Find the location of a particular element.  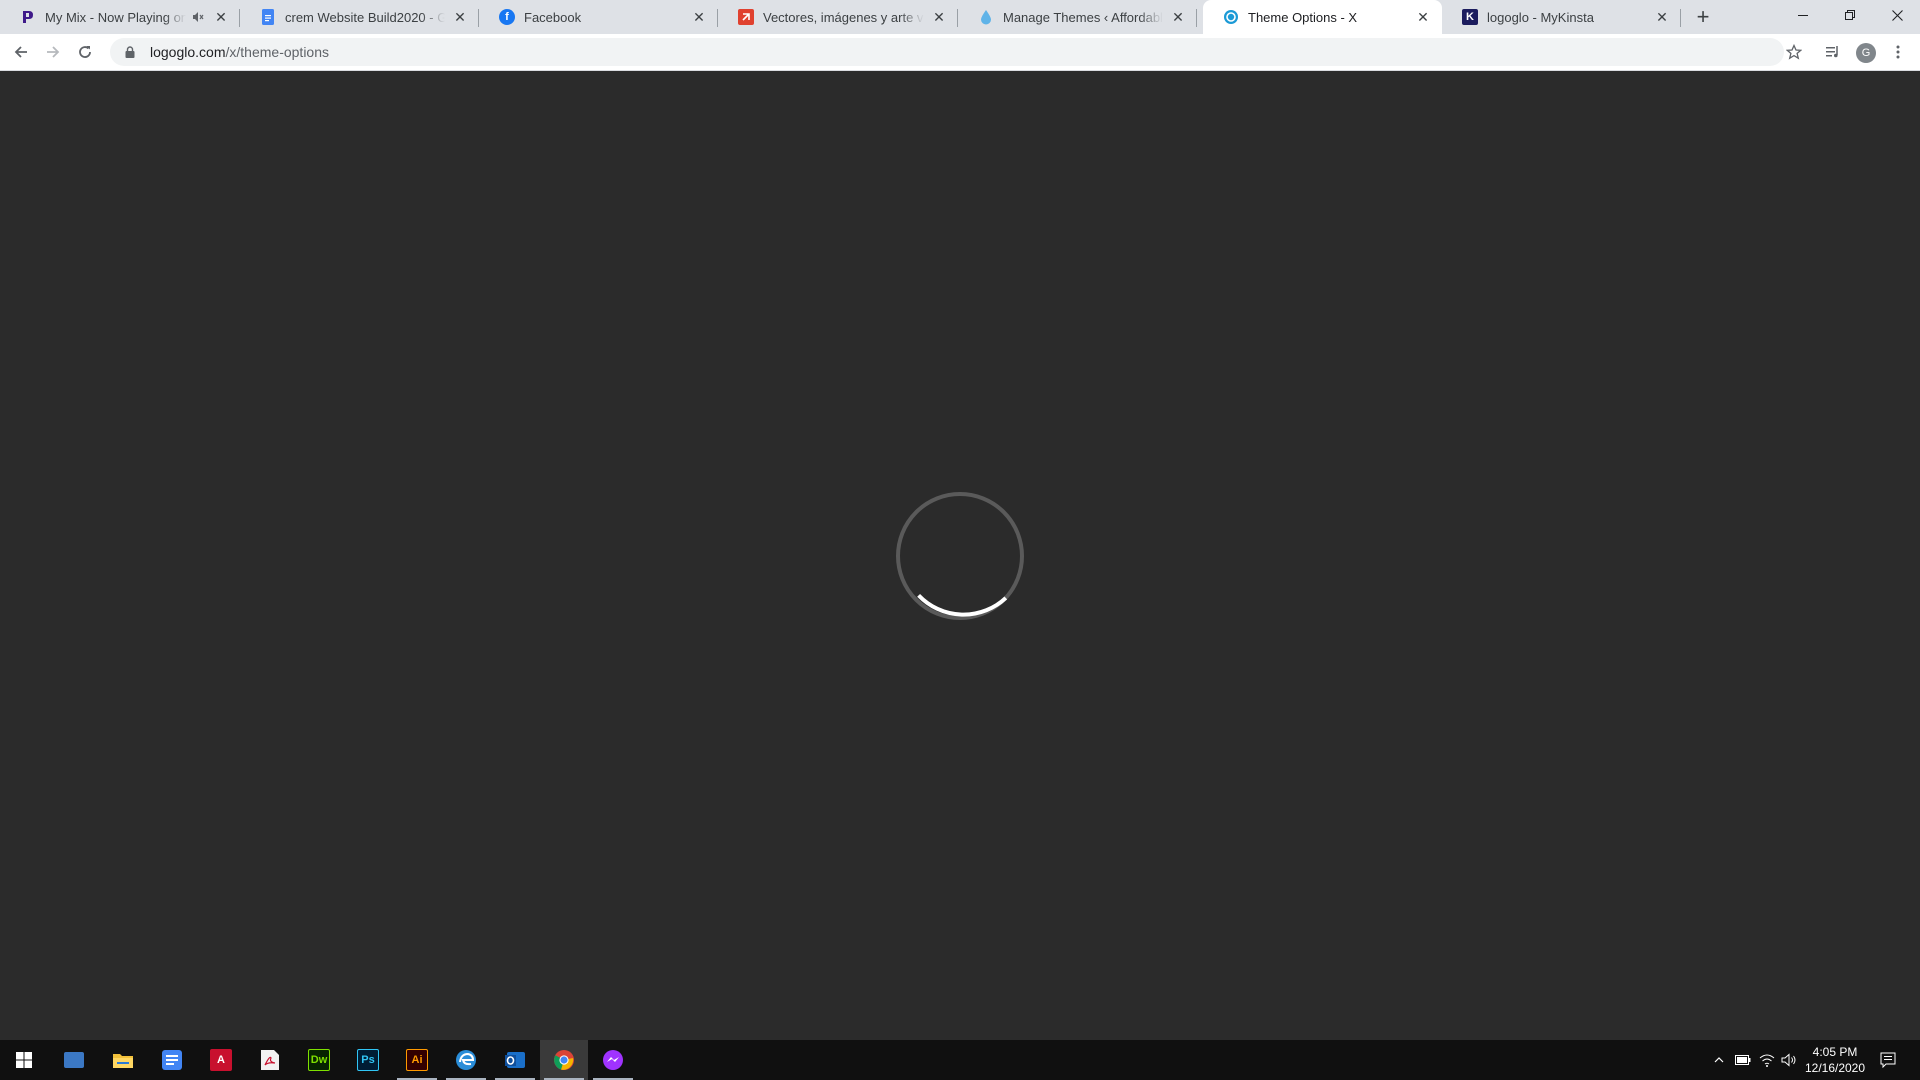

chrome-button is located at coordinates (564, 1060).